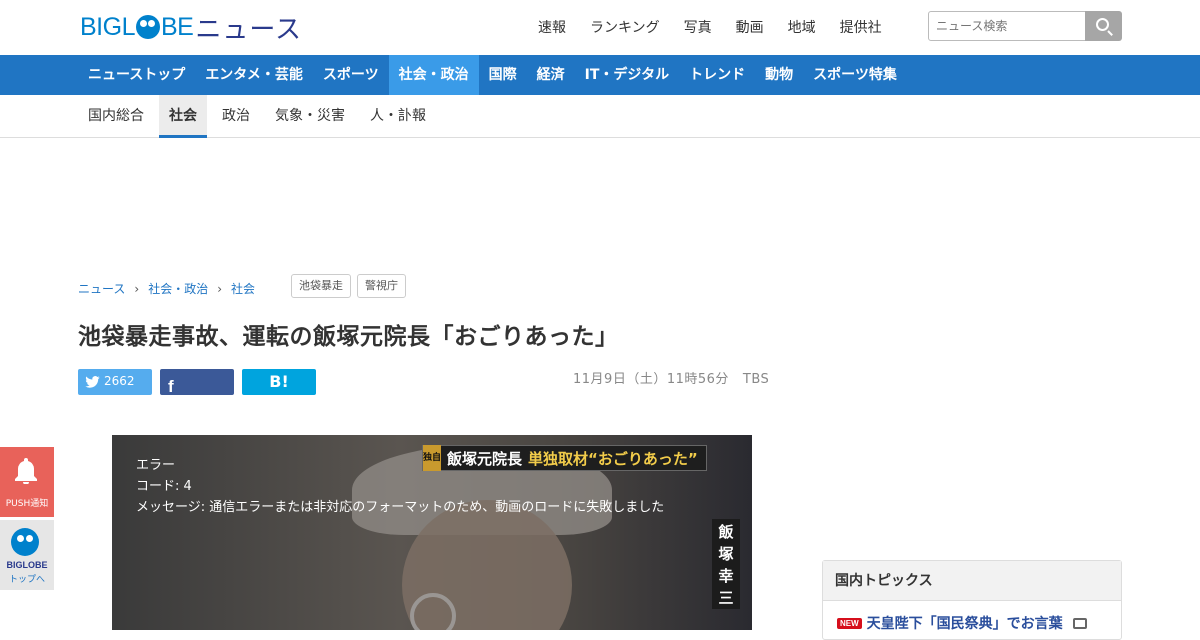 The height and width of the screenshot is (640, 1200). I want to click on top-nav-ranking: ランキング, so click(625, 27).